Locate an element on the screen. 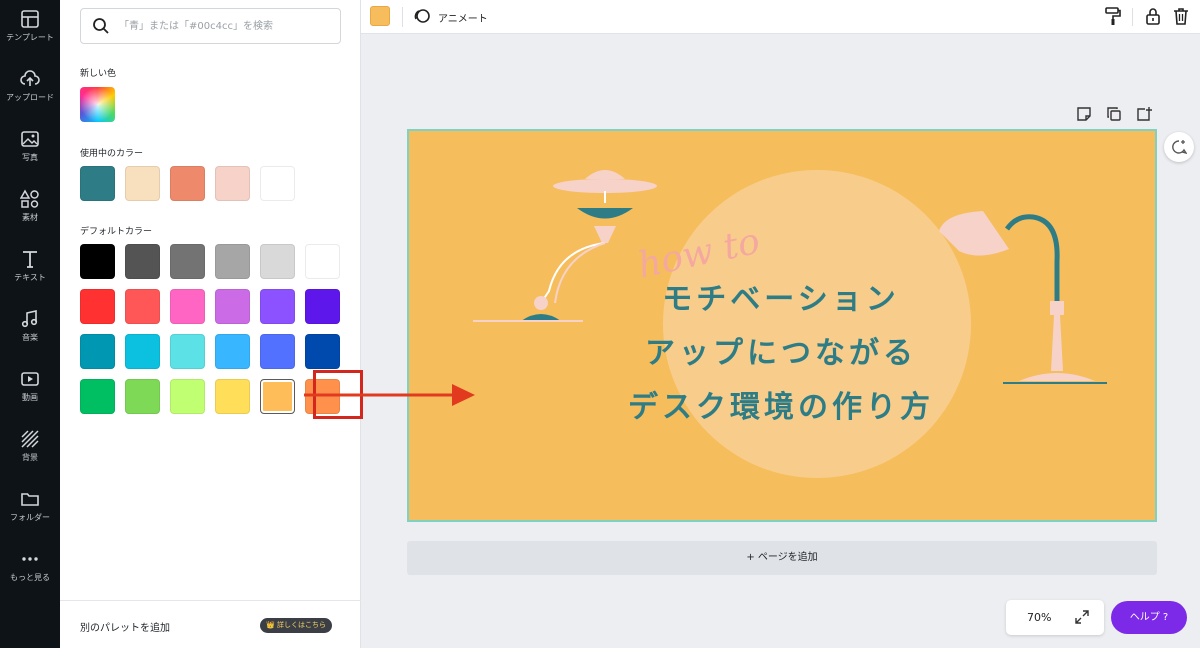 Image resolution: width=1200 pixels, height=648 pixels. sidebar-item-label: アップロード is located at coordinates (30, 97).